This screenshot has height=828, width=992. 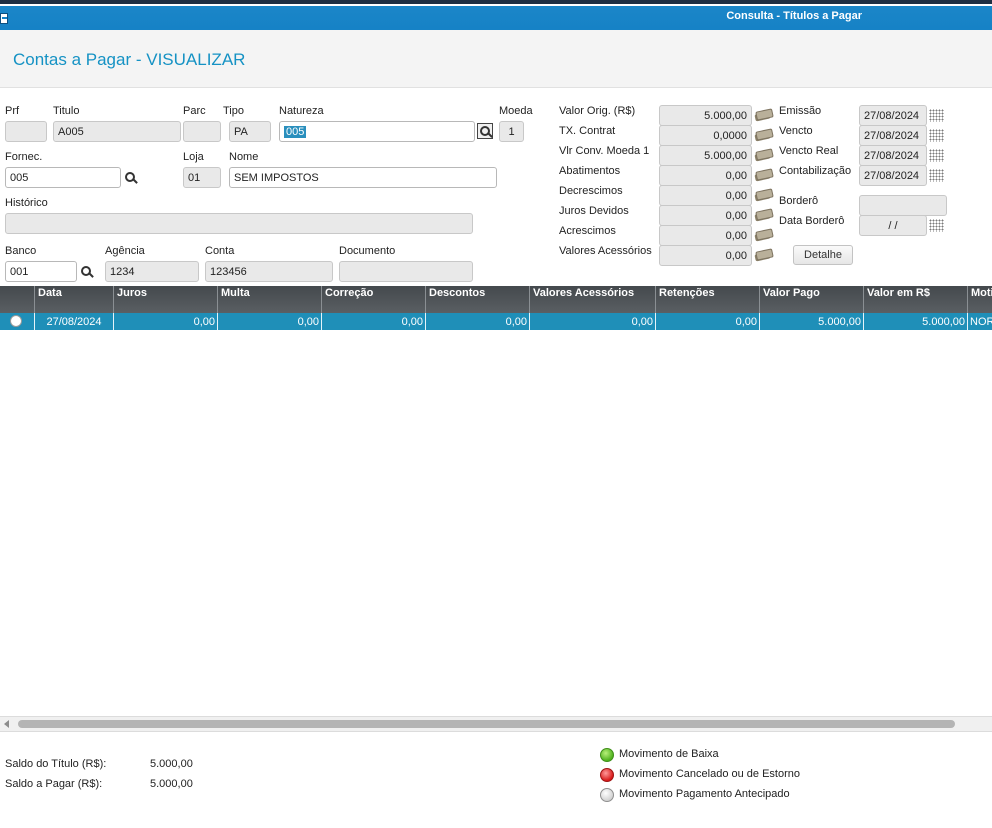 What do you see at coordinates (607, 795) in the screenshot?
I see `grey-status-icon` at bounding box center [607, 795].